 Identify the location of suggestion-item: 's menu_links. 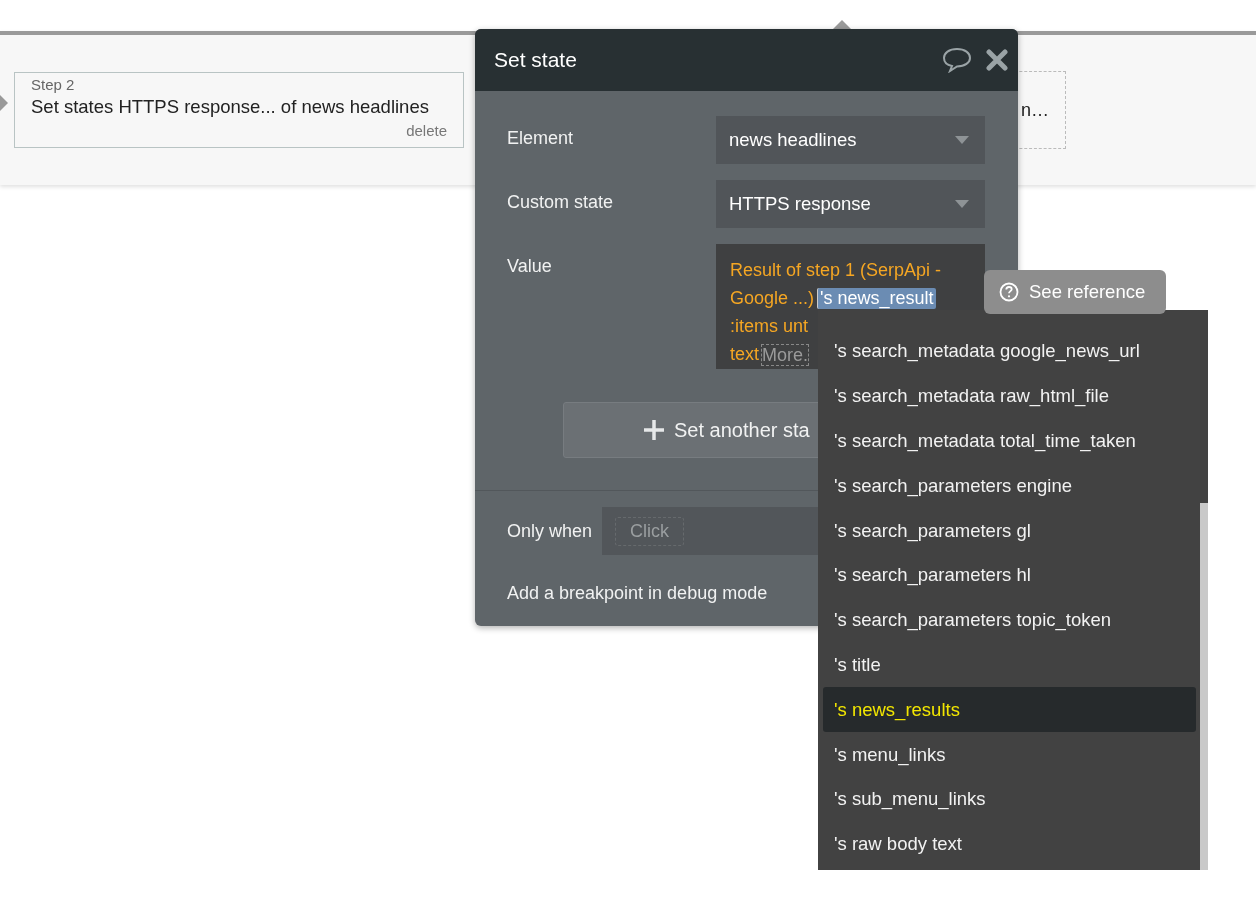
(1009, 754).